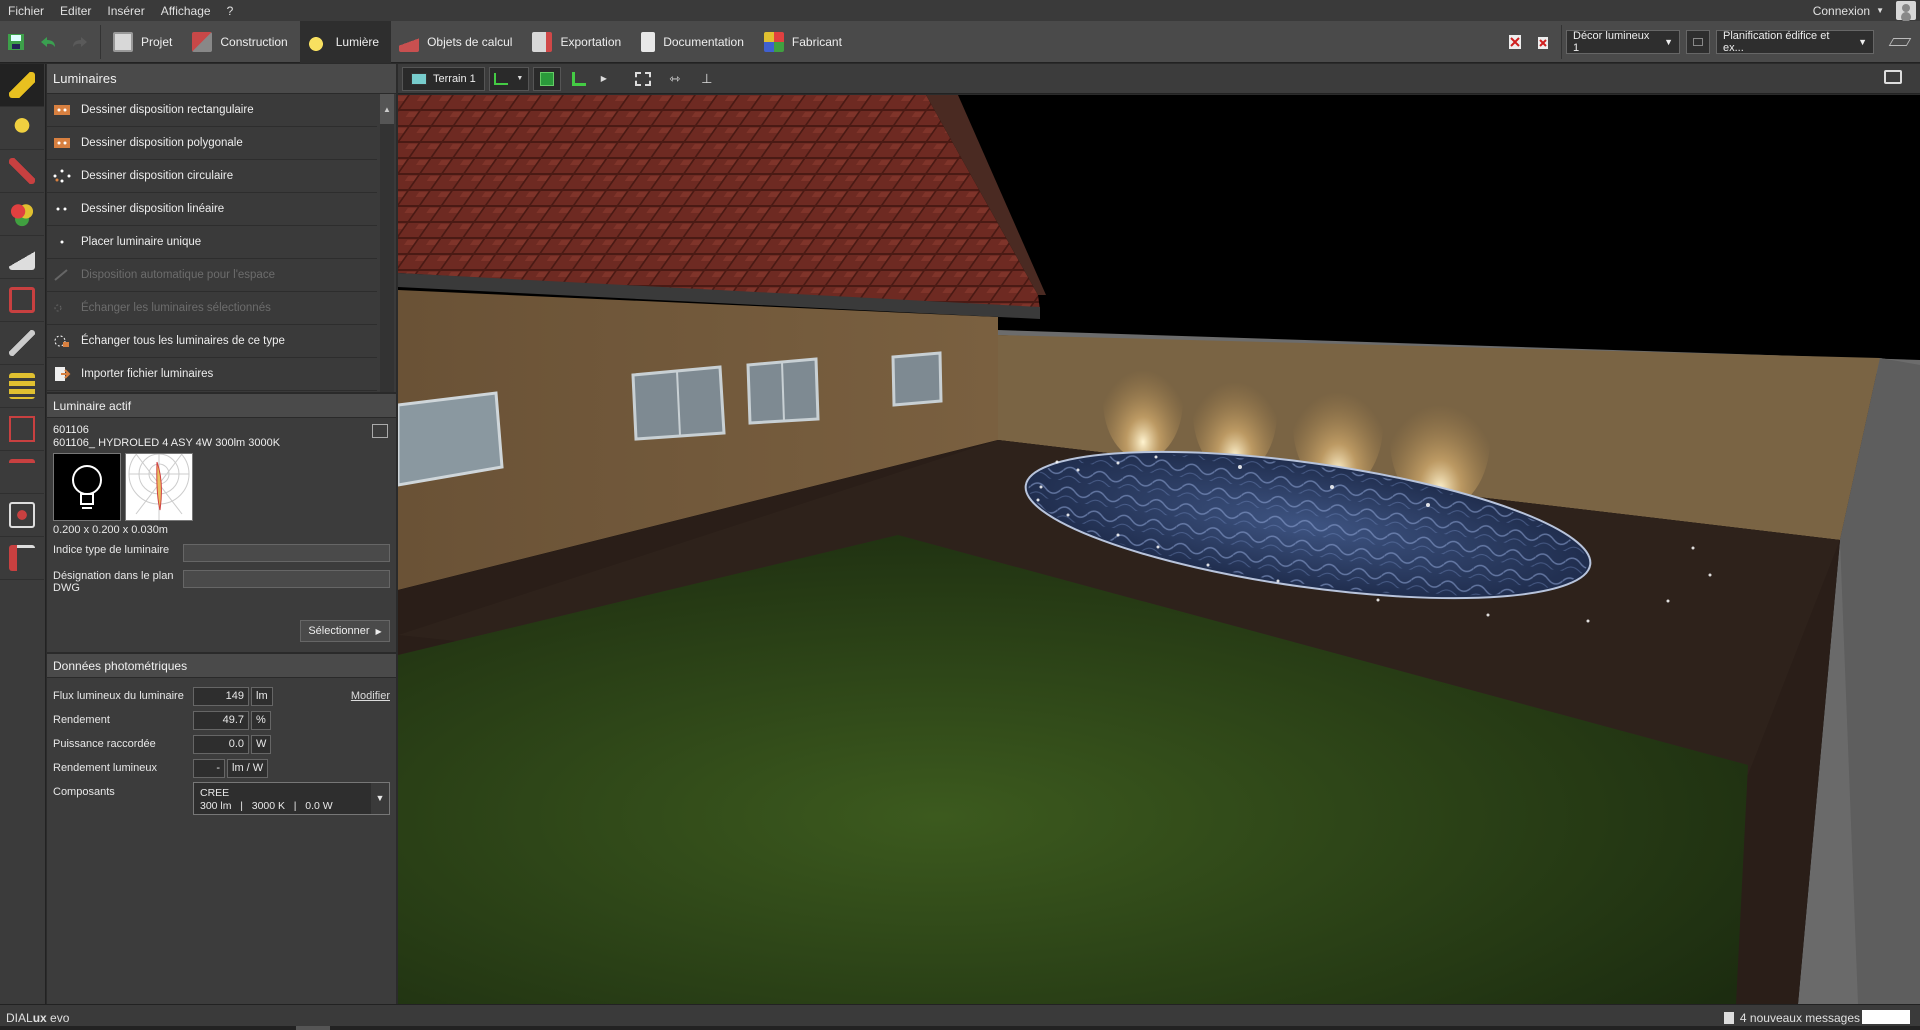  Describe the element at coordinates (286, 553) in the screenshot. I see `type-index-input` at that location.